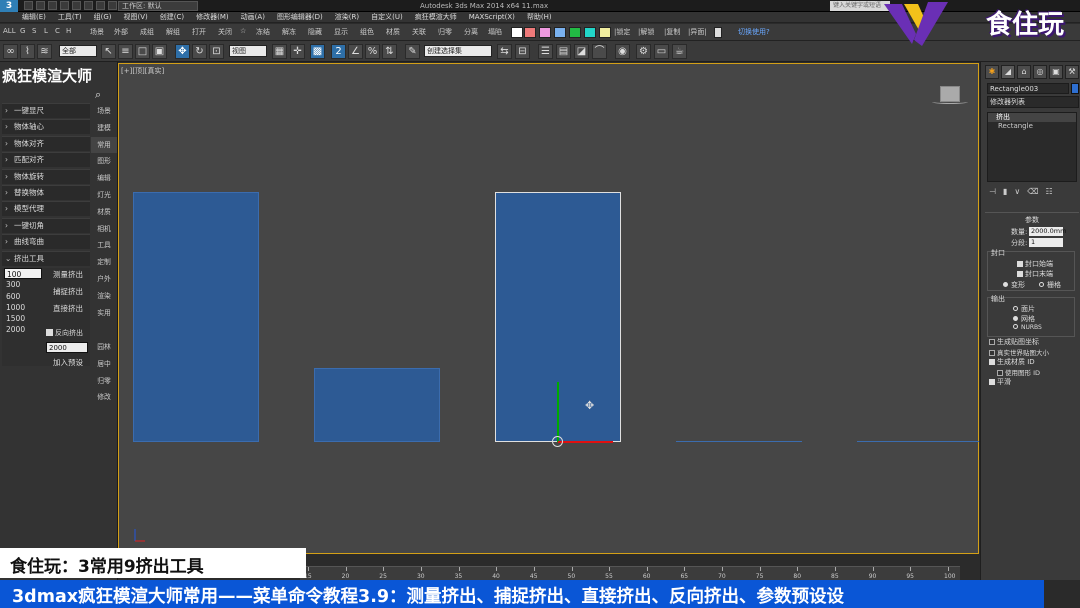  Describe the element at coordinates (517, 32) in the screenshot. I see `color-swatch-white` at that location.